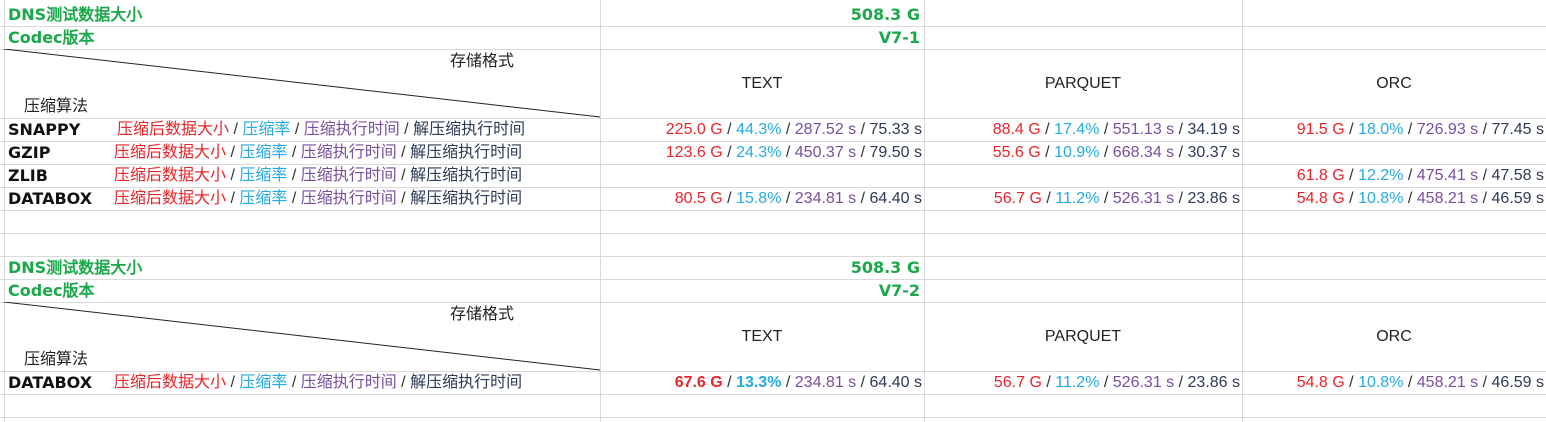 The height and width of the screenshot is (422, 1546). Describe the element at coordinates (1082, 199) in the screenshot. I see `block1-cell-databox-parquet: 56.7 G / 11.2% / 526.31 s / 23.86 s` at that location.